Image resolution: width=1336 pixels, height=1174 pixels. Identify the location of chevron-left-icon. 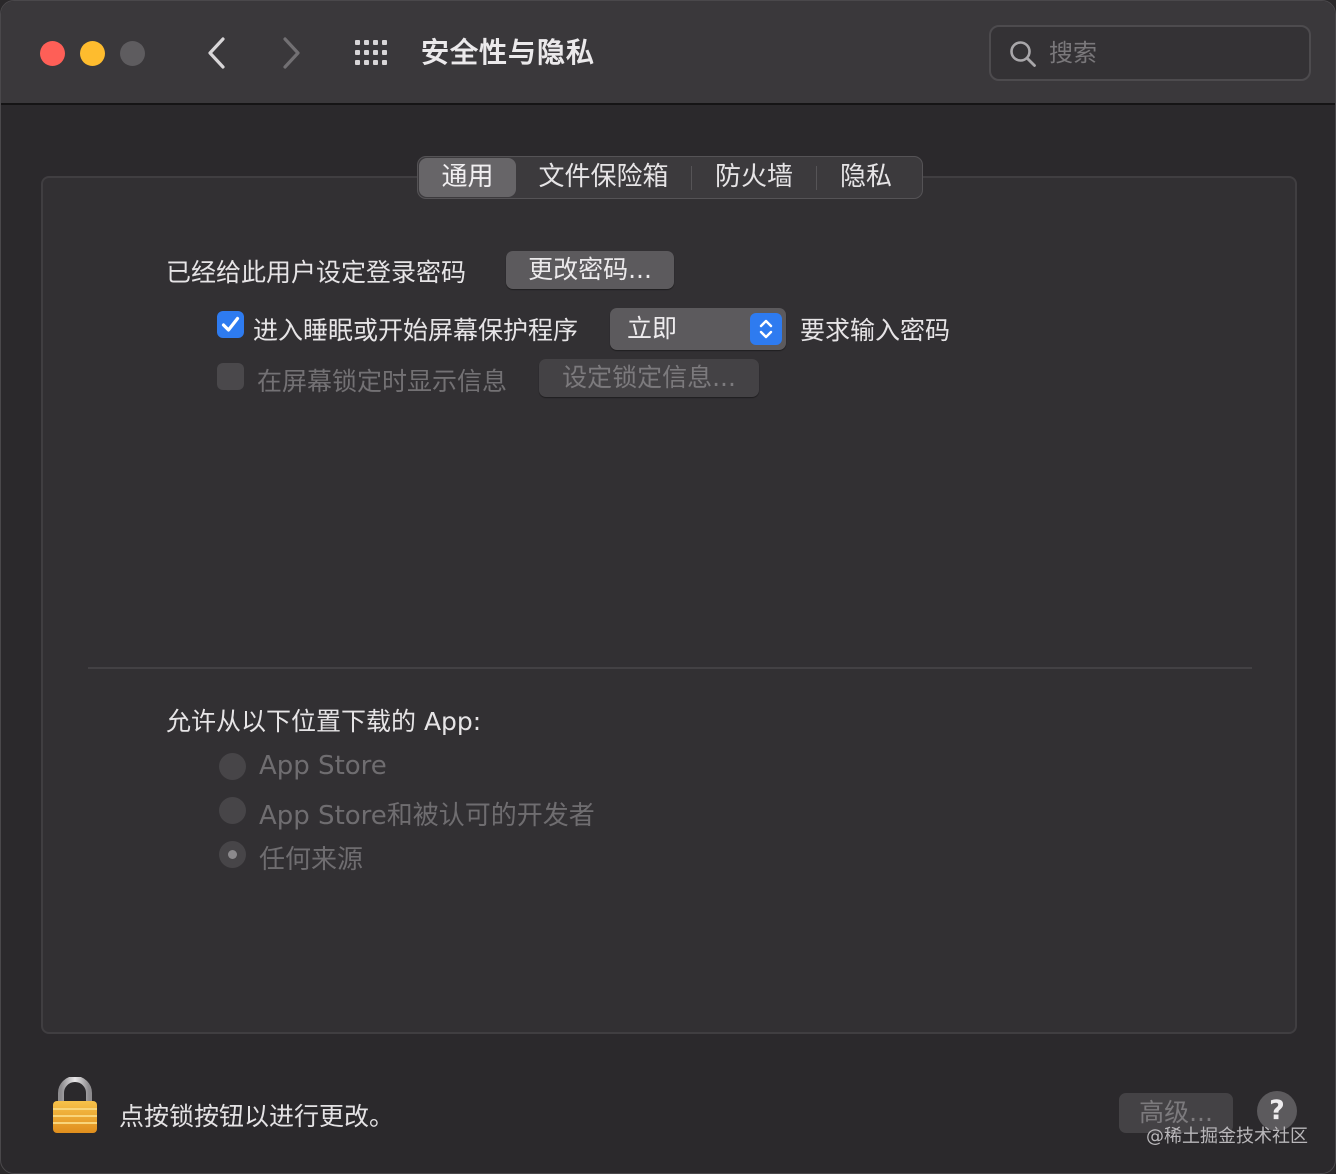
(216, 53).